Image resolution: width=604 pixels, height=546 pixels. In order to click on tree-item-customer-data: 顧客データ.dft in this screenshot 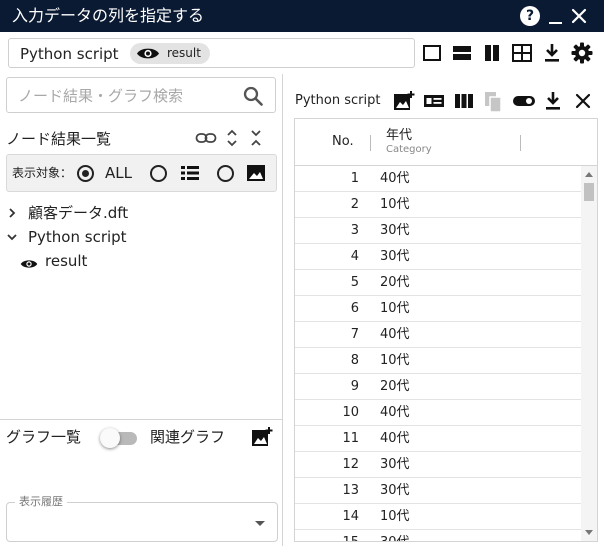, I will do `click(140, 213)`.